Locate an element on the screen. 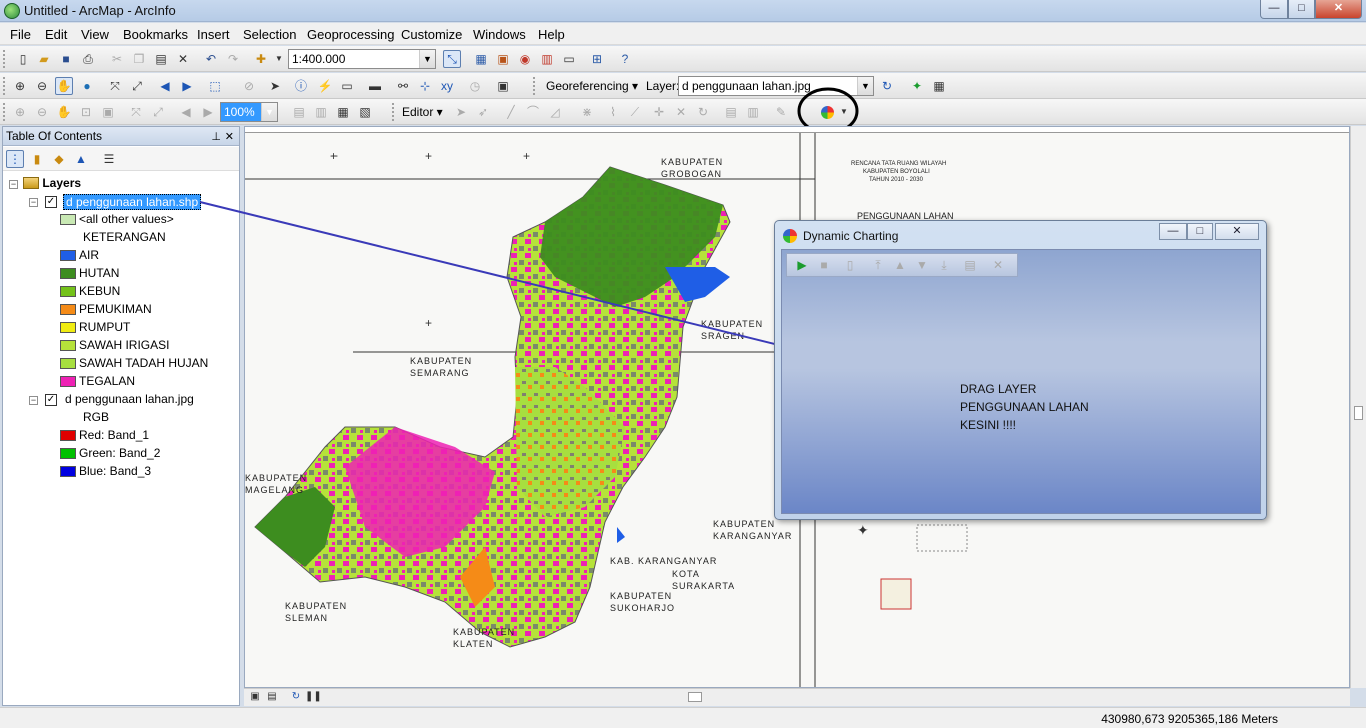  search-window-icon: ◉ is located at coordinates (525, 59).